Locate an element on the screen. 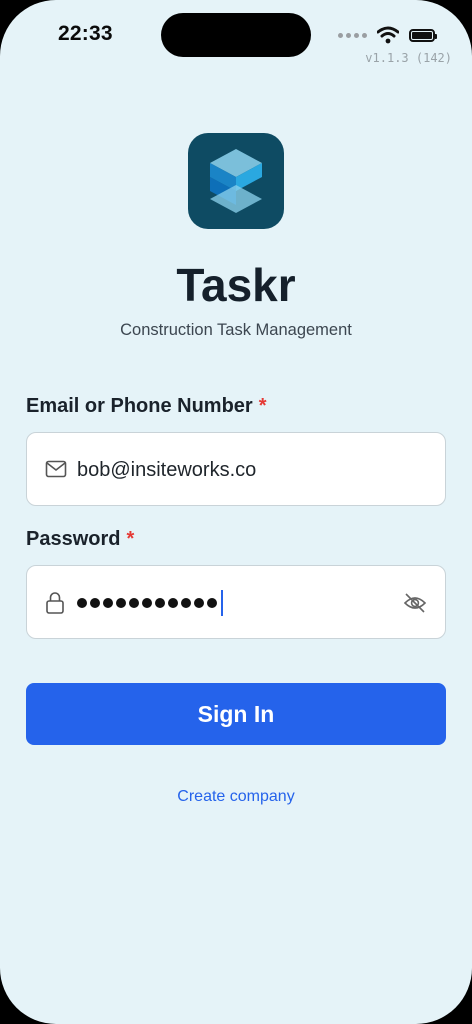 This screenshot has height=1024, width=472. battery-icon is located at coordinates (423, 35).